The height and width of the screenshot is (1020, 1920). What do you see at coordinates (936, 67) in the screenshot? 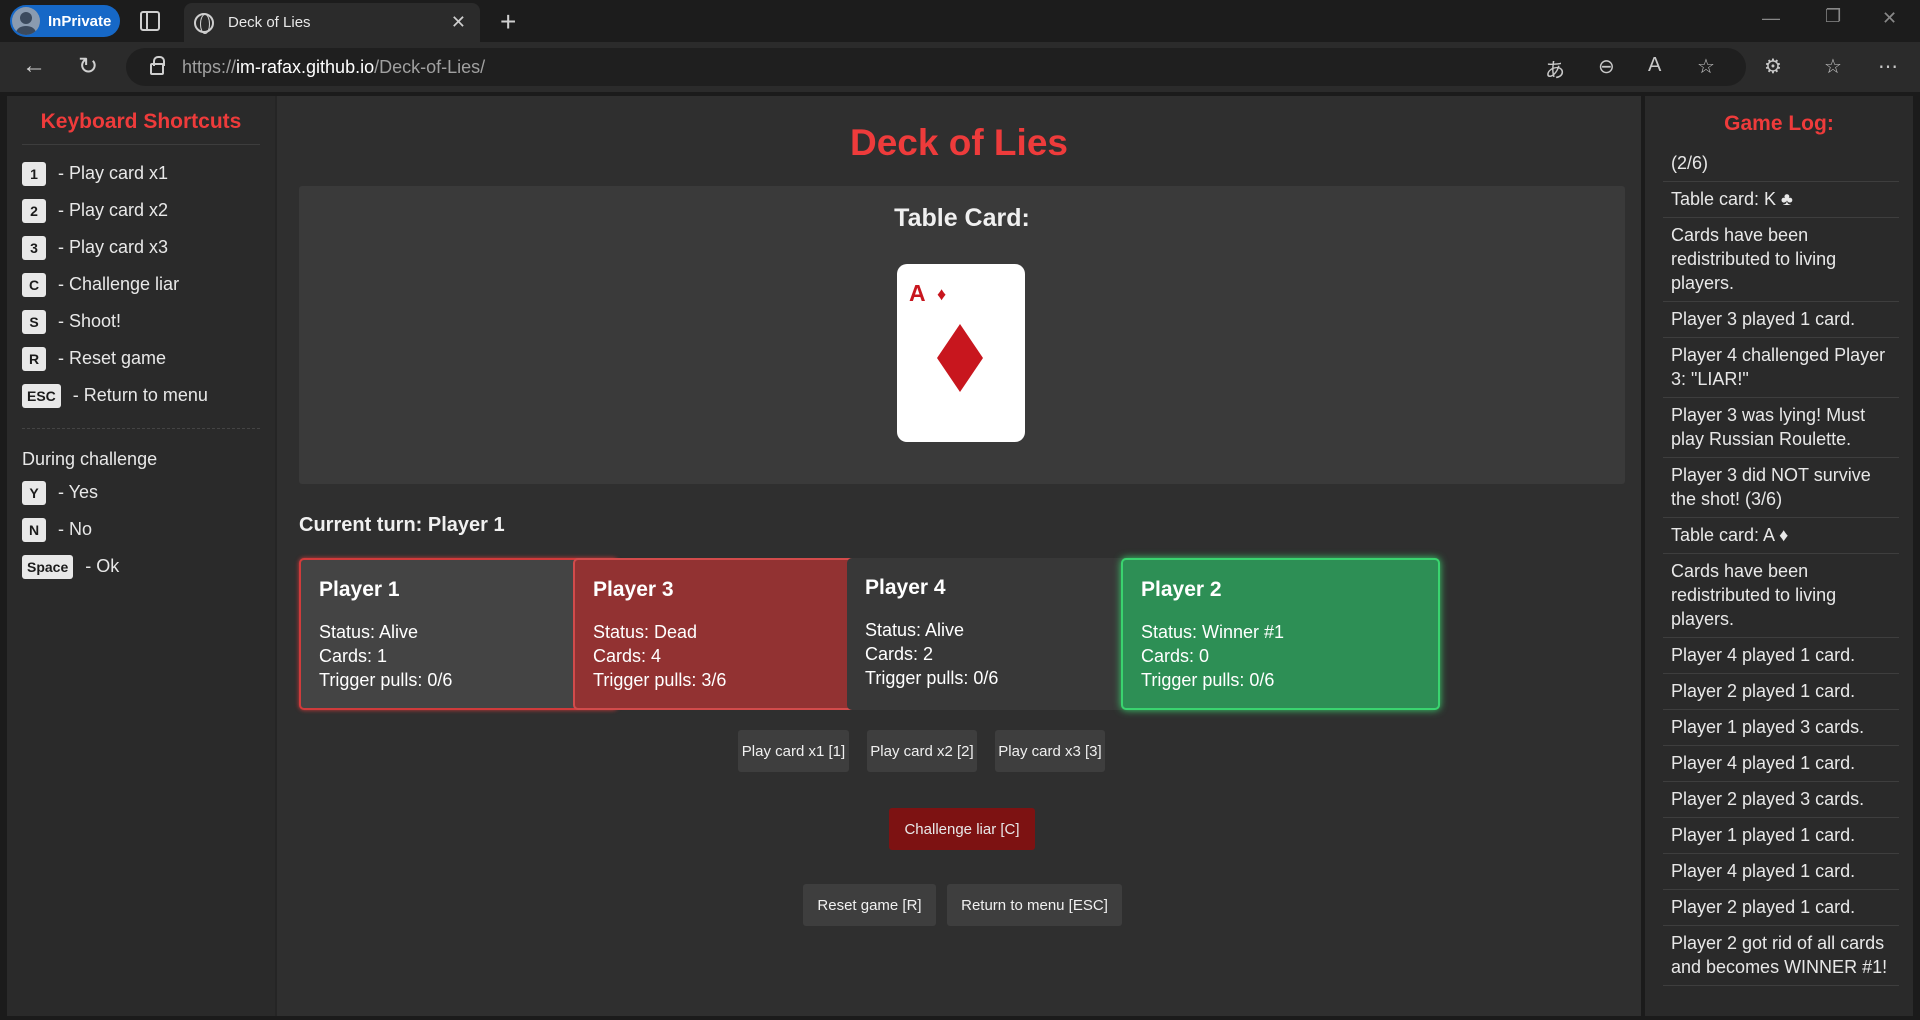
I see `address-bar: https://im-rafax.github.io/Deck-of-Lies/` at bounding box center [936, 67].